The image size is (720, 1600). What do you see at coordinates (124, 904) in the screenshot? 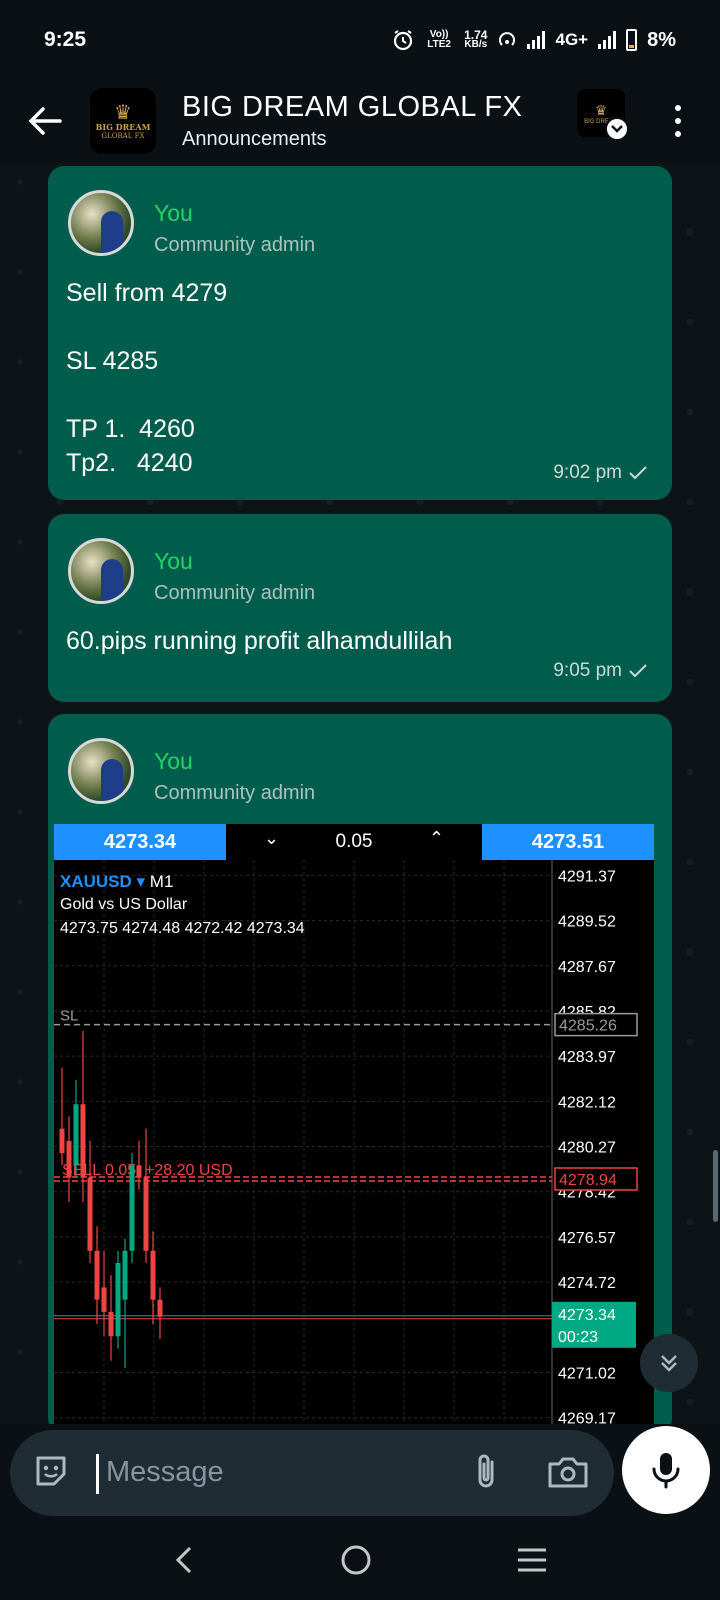
I see `chart-description: Gold vs US Dollar` at bounding box center [124, 904].